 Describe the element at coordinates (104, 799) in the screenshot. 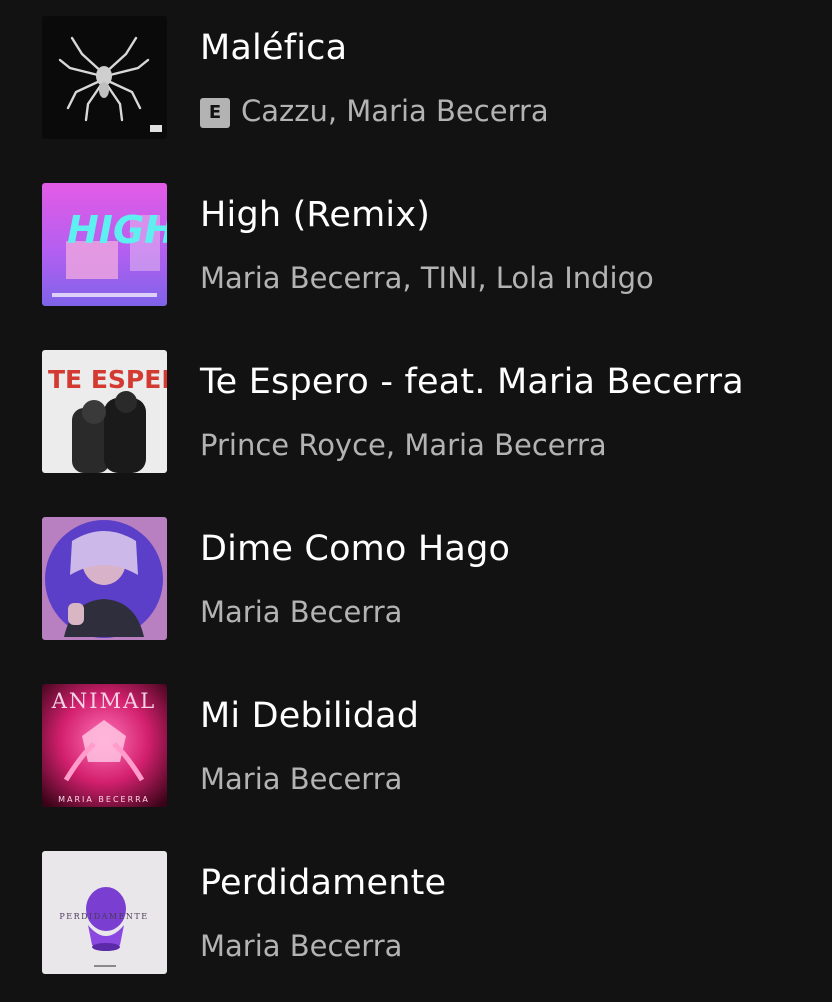

I see `cover-subtext-animal: MARIA BECERRA` at that location.